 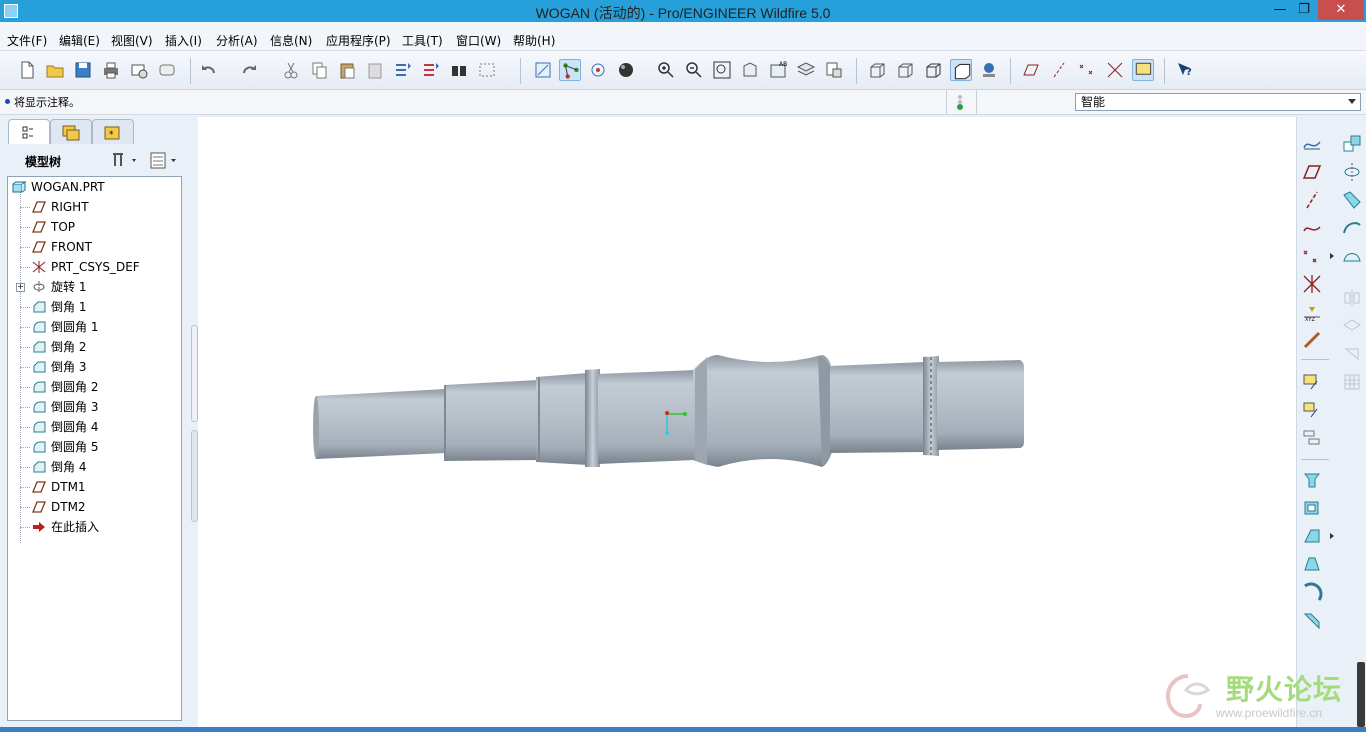 What do you see at coordinates (93, 207) in the screenshot?
I see `tree-node-datum-plane: RIGHT` at bounding box center [93, 207].